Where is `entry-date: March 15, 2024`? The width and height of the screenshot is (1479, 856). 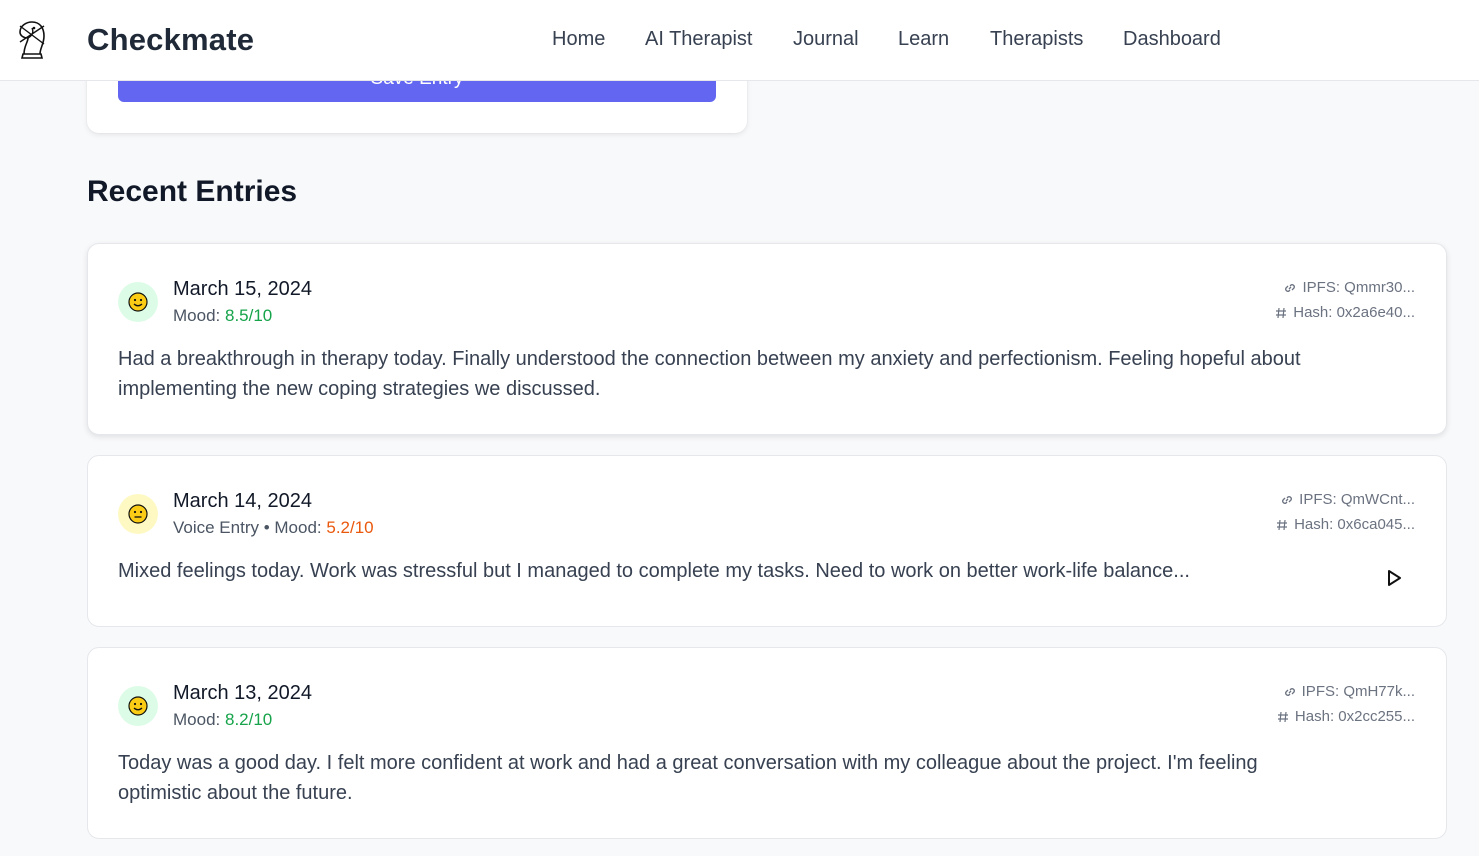
entry-date: March 15, 2024 is located at coordinates (242, 289).